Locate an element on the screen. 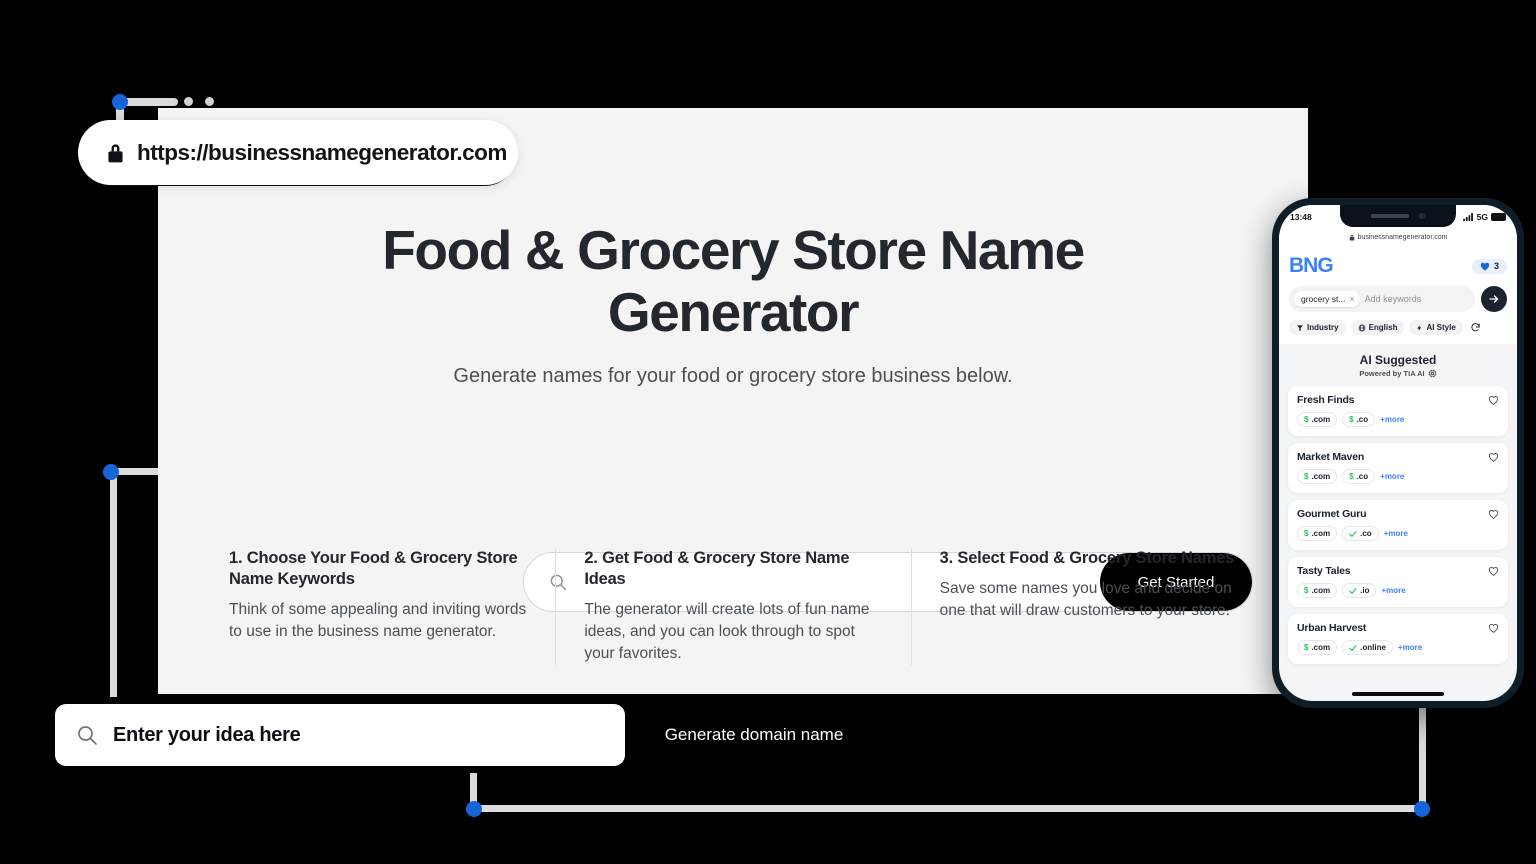 This screenshot has height=864, width=1536. tld-row: $ .com .online +more is located at coordinates (1398, 647).